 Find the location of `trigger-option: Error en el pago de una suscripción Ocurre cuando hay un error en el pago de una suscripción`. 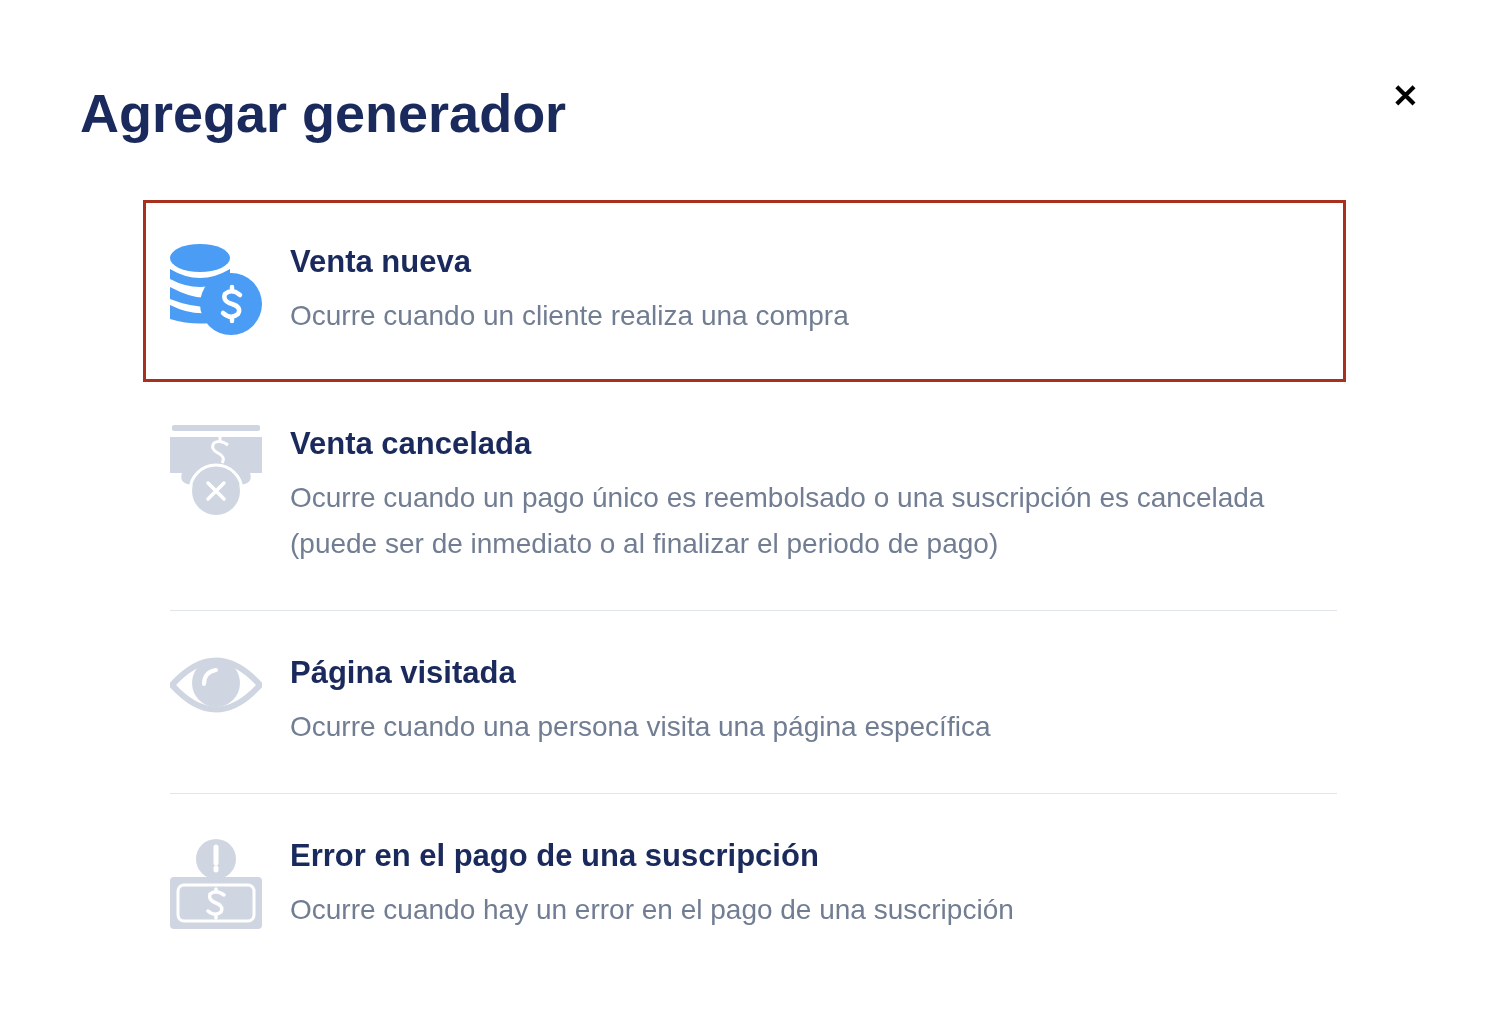

trigger-option: Error en el pago de una suscripción Ocurre cuando hay un error en el pago de una suscripción is located at coordinates (744, 885).